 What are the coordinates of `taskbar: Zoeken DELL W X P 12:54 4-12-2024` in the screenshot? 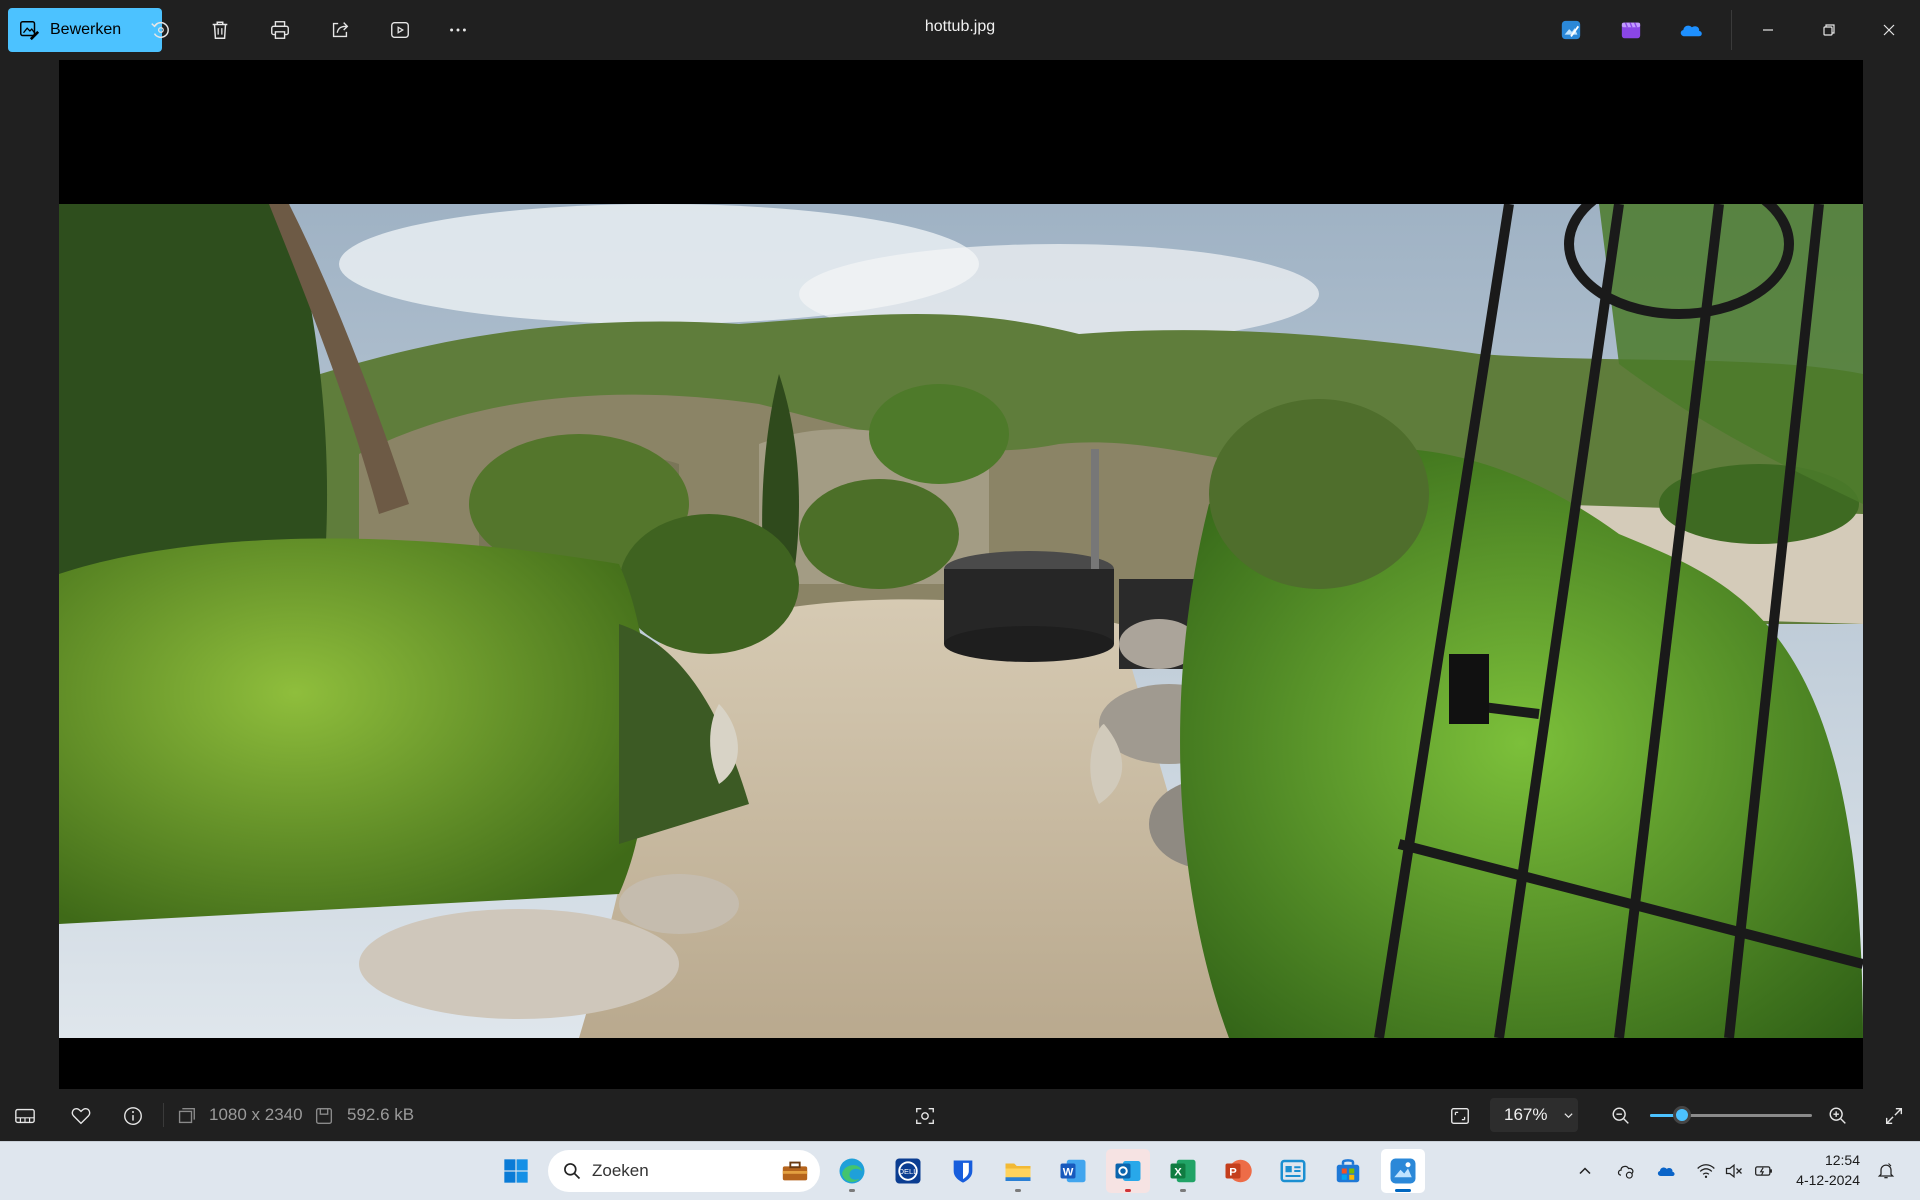 It's located at (960, 1170).